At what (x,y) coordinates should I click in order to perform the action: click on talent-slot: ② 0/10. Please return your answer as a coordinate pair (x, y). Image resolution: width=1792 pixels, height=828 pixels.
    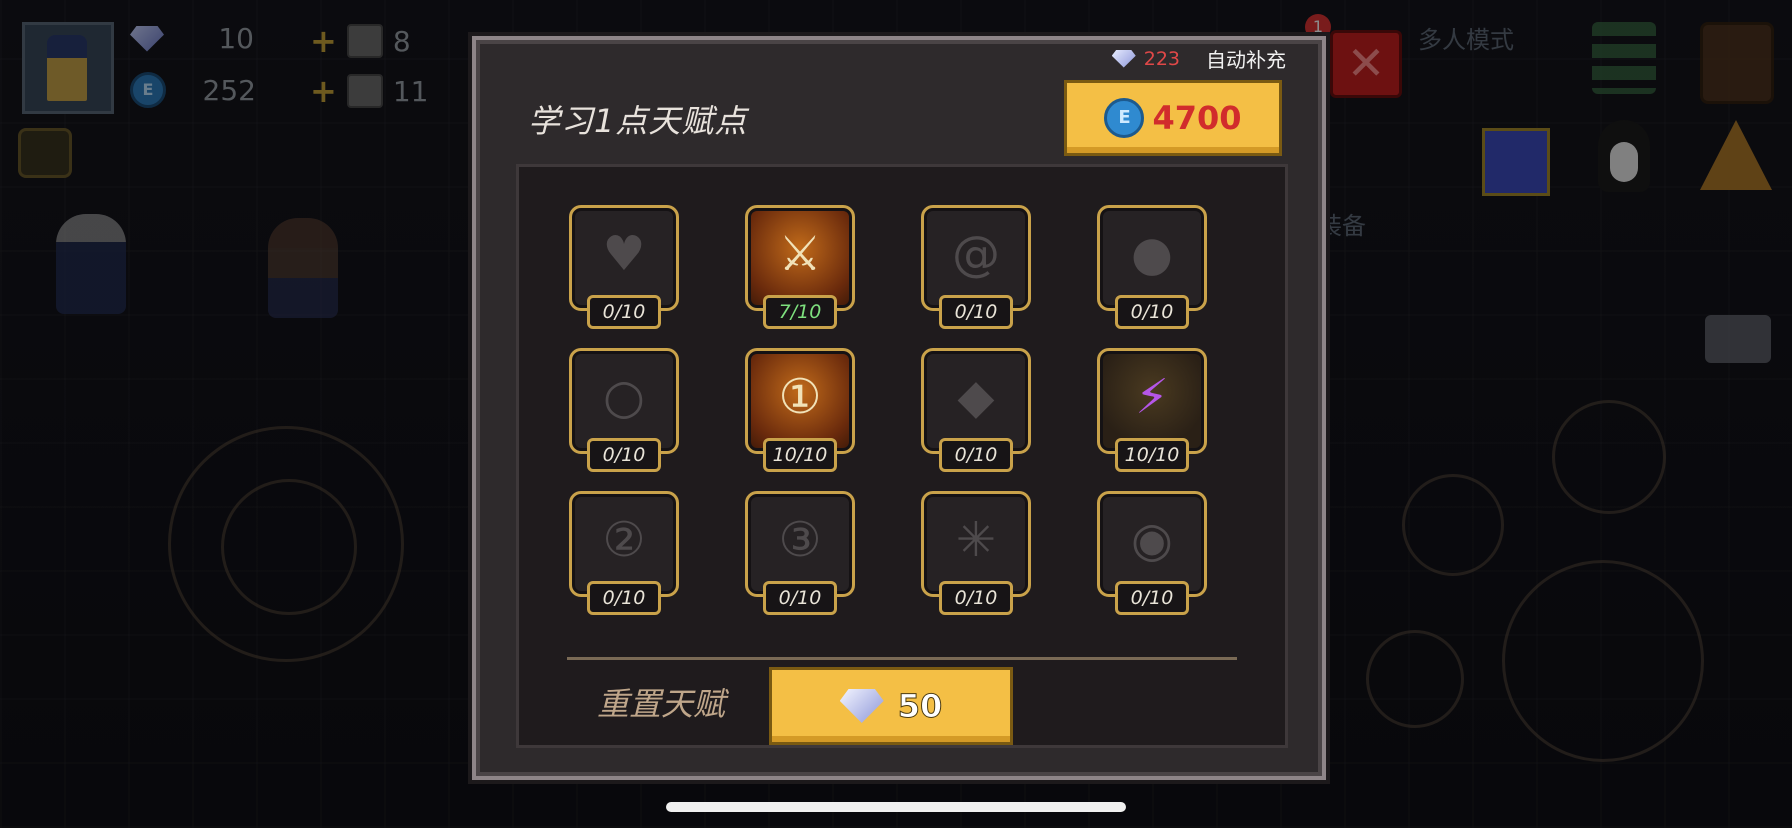
    Looking at the image, I should click on (624, 553).